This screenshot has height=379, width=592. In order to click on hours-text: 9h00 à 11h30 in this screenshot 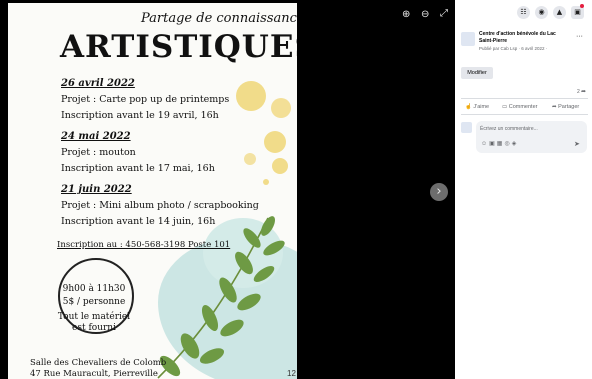, I will do `click(94, 289)`.